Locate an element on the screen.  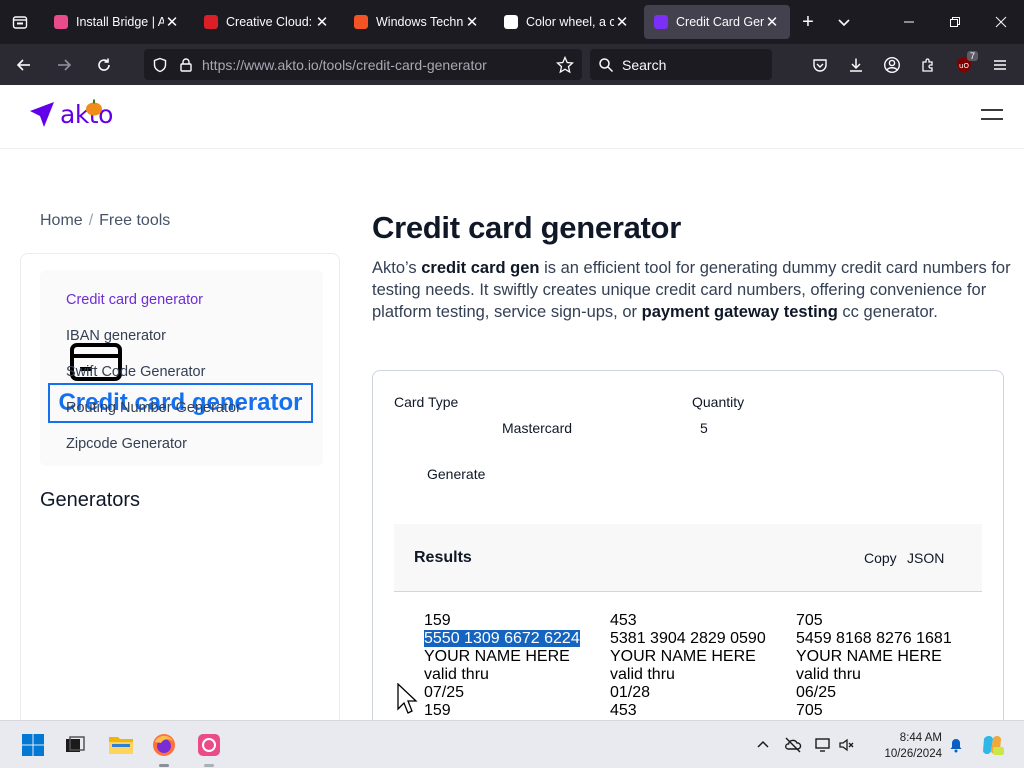
quantity-input: 5 is located at coordinates (704, 428).